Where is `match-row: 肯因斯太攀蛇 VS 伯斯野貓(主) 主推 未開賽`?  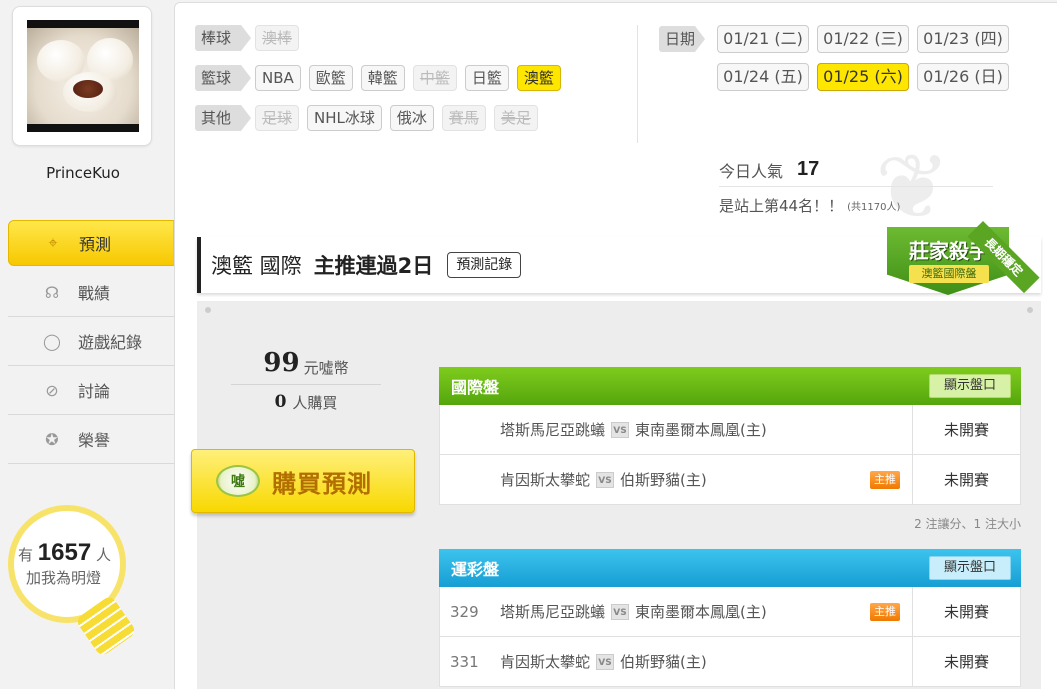 match-row: 肯因斯太攀蛇 VS 伯斯野貓(主) 主推 未開賽 is located at coordinates (730, 480).